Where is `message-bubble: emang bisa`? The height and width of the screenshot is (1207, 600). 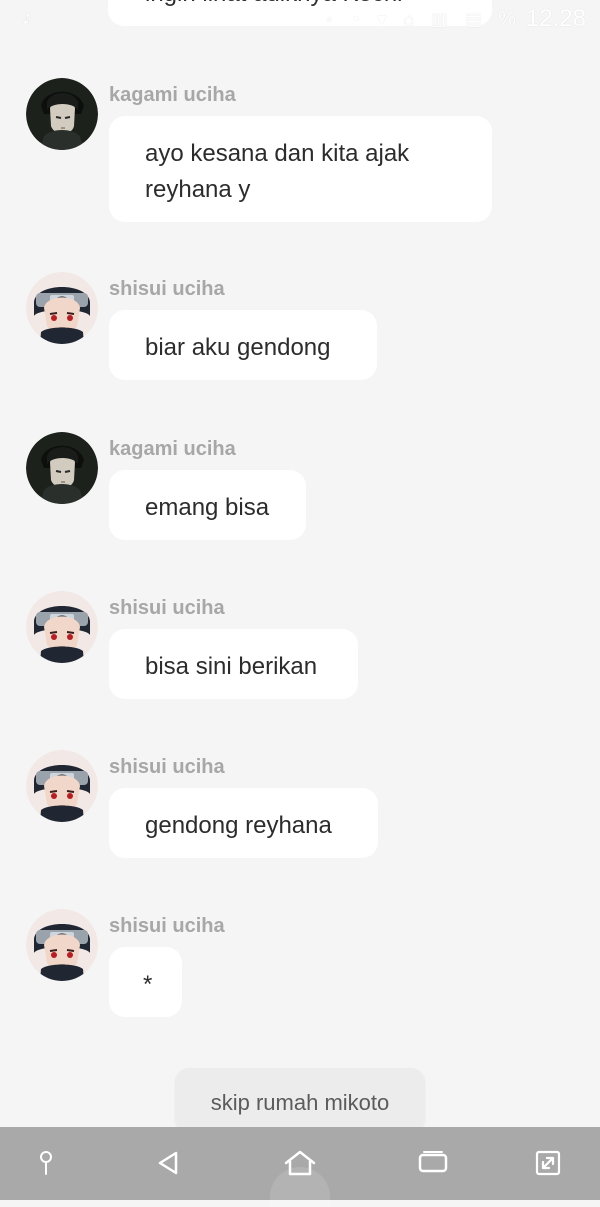 message-bubble: emang bisa is located at coordinates (207, 505).